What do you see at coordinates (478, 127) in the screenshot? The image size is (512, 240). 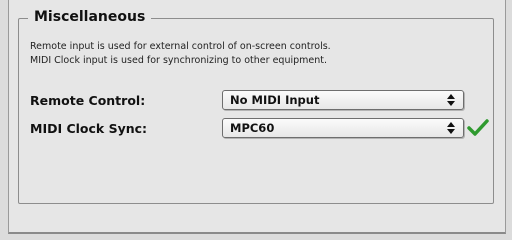 I see `checkmark-icon` at bounding box center [478, 127].